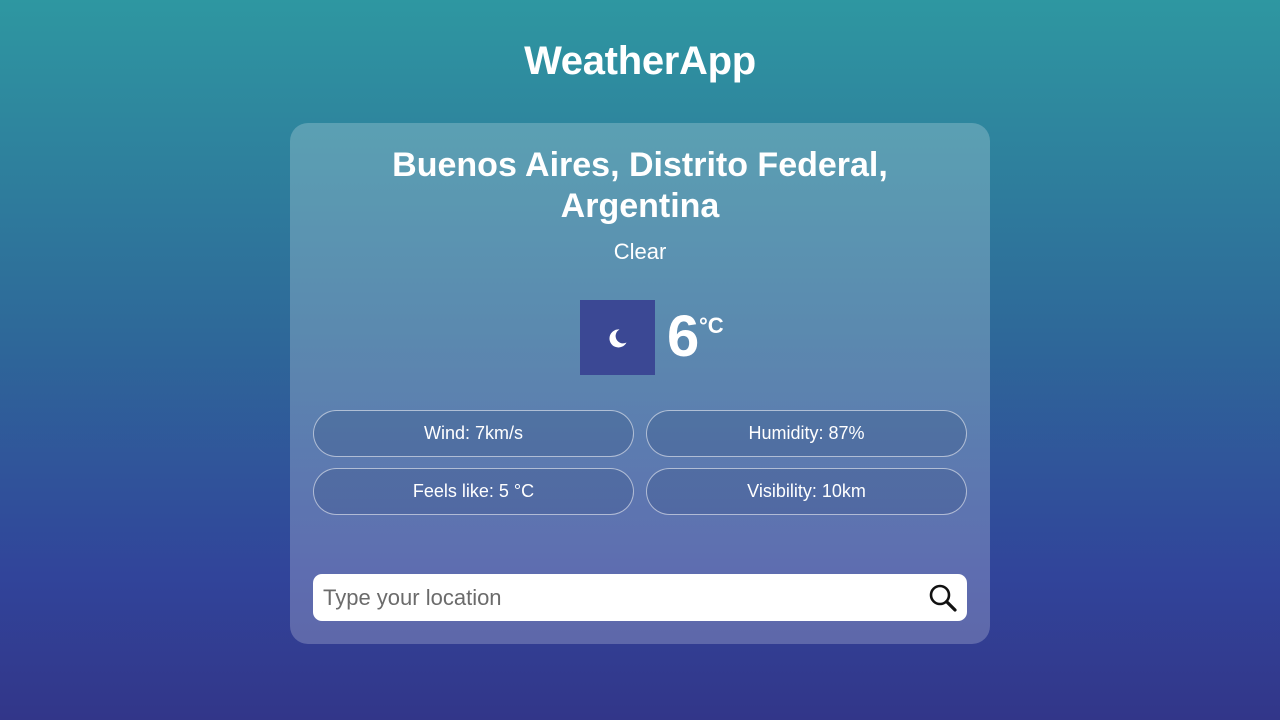 This screenshot has width=1280, height=720. I want to click on visibility-stat: Visibility: 10km, so click(806, 491).